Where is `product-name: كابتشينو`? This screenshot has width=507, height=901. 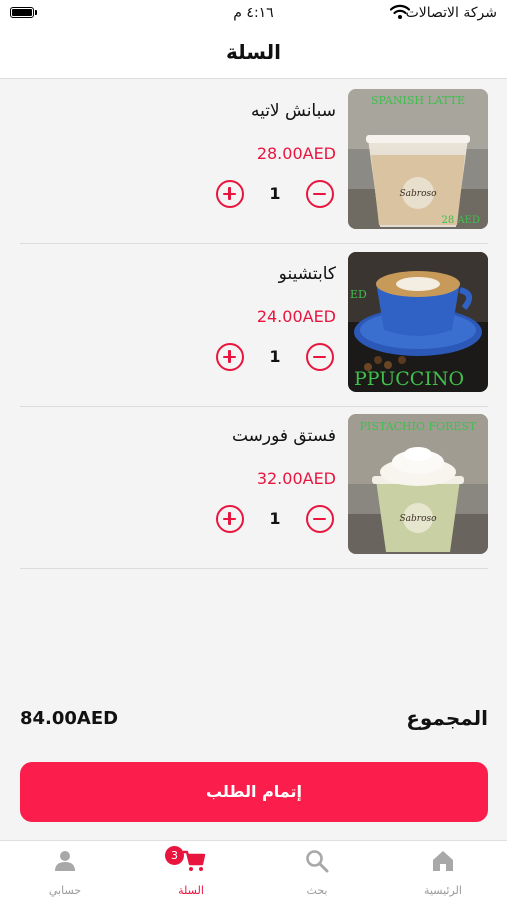
product-name: كابتشينو is located at coordinates (307, 274).